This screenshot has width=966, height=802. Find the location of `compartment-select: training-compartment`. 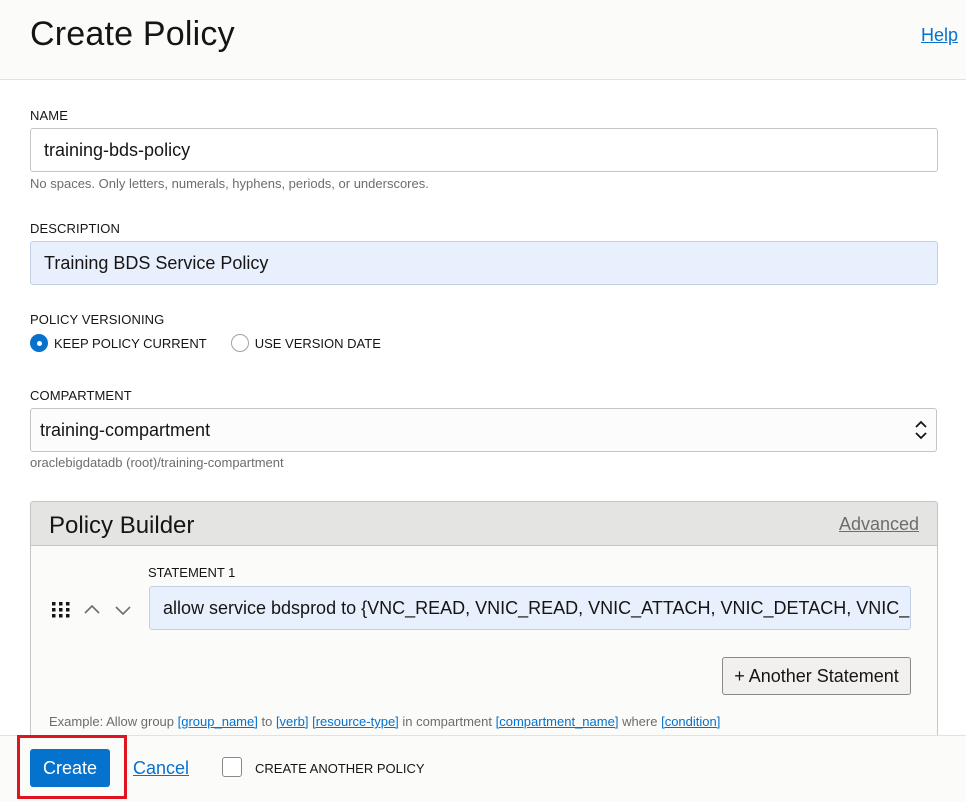

compartment-select: training-compartment is located at coordinates (483, 430).